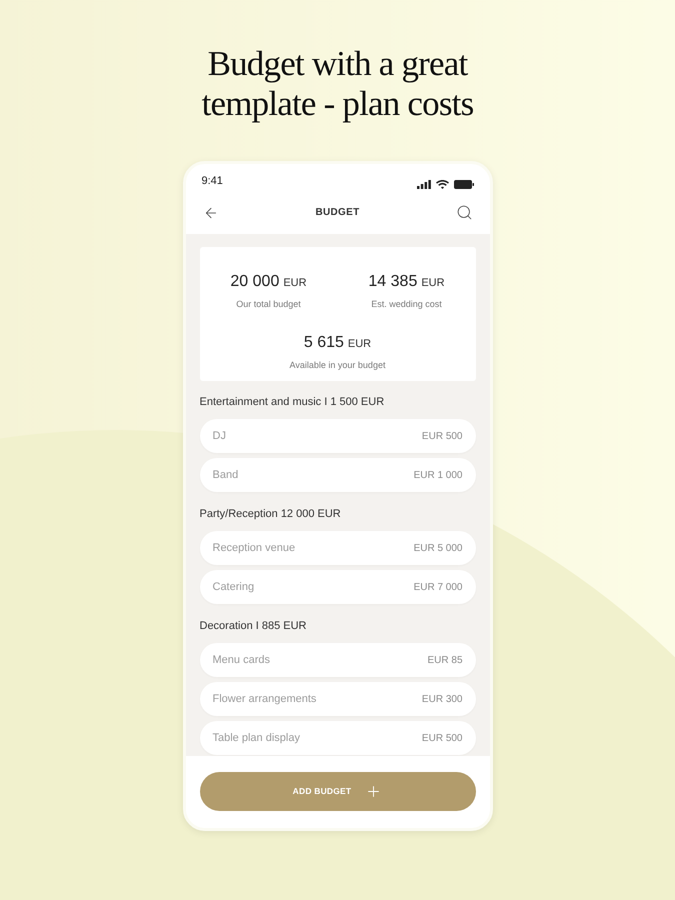  Describe the element at coordinates (338, 738) in the screenshot. I see `budget-item: Table plan display EUR 500` at that location.